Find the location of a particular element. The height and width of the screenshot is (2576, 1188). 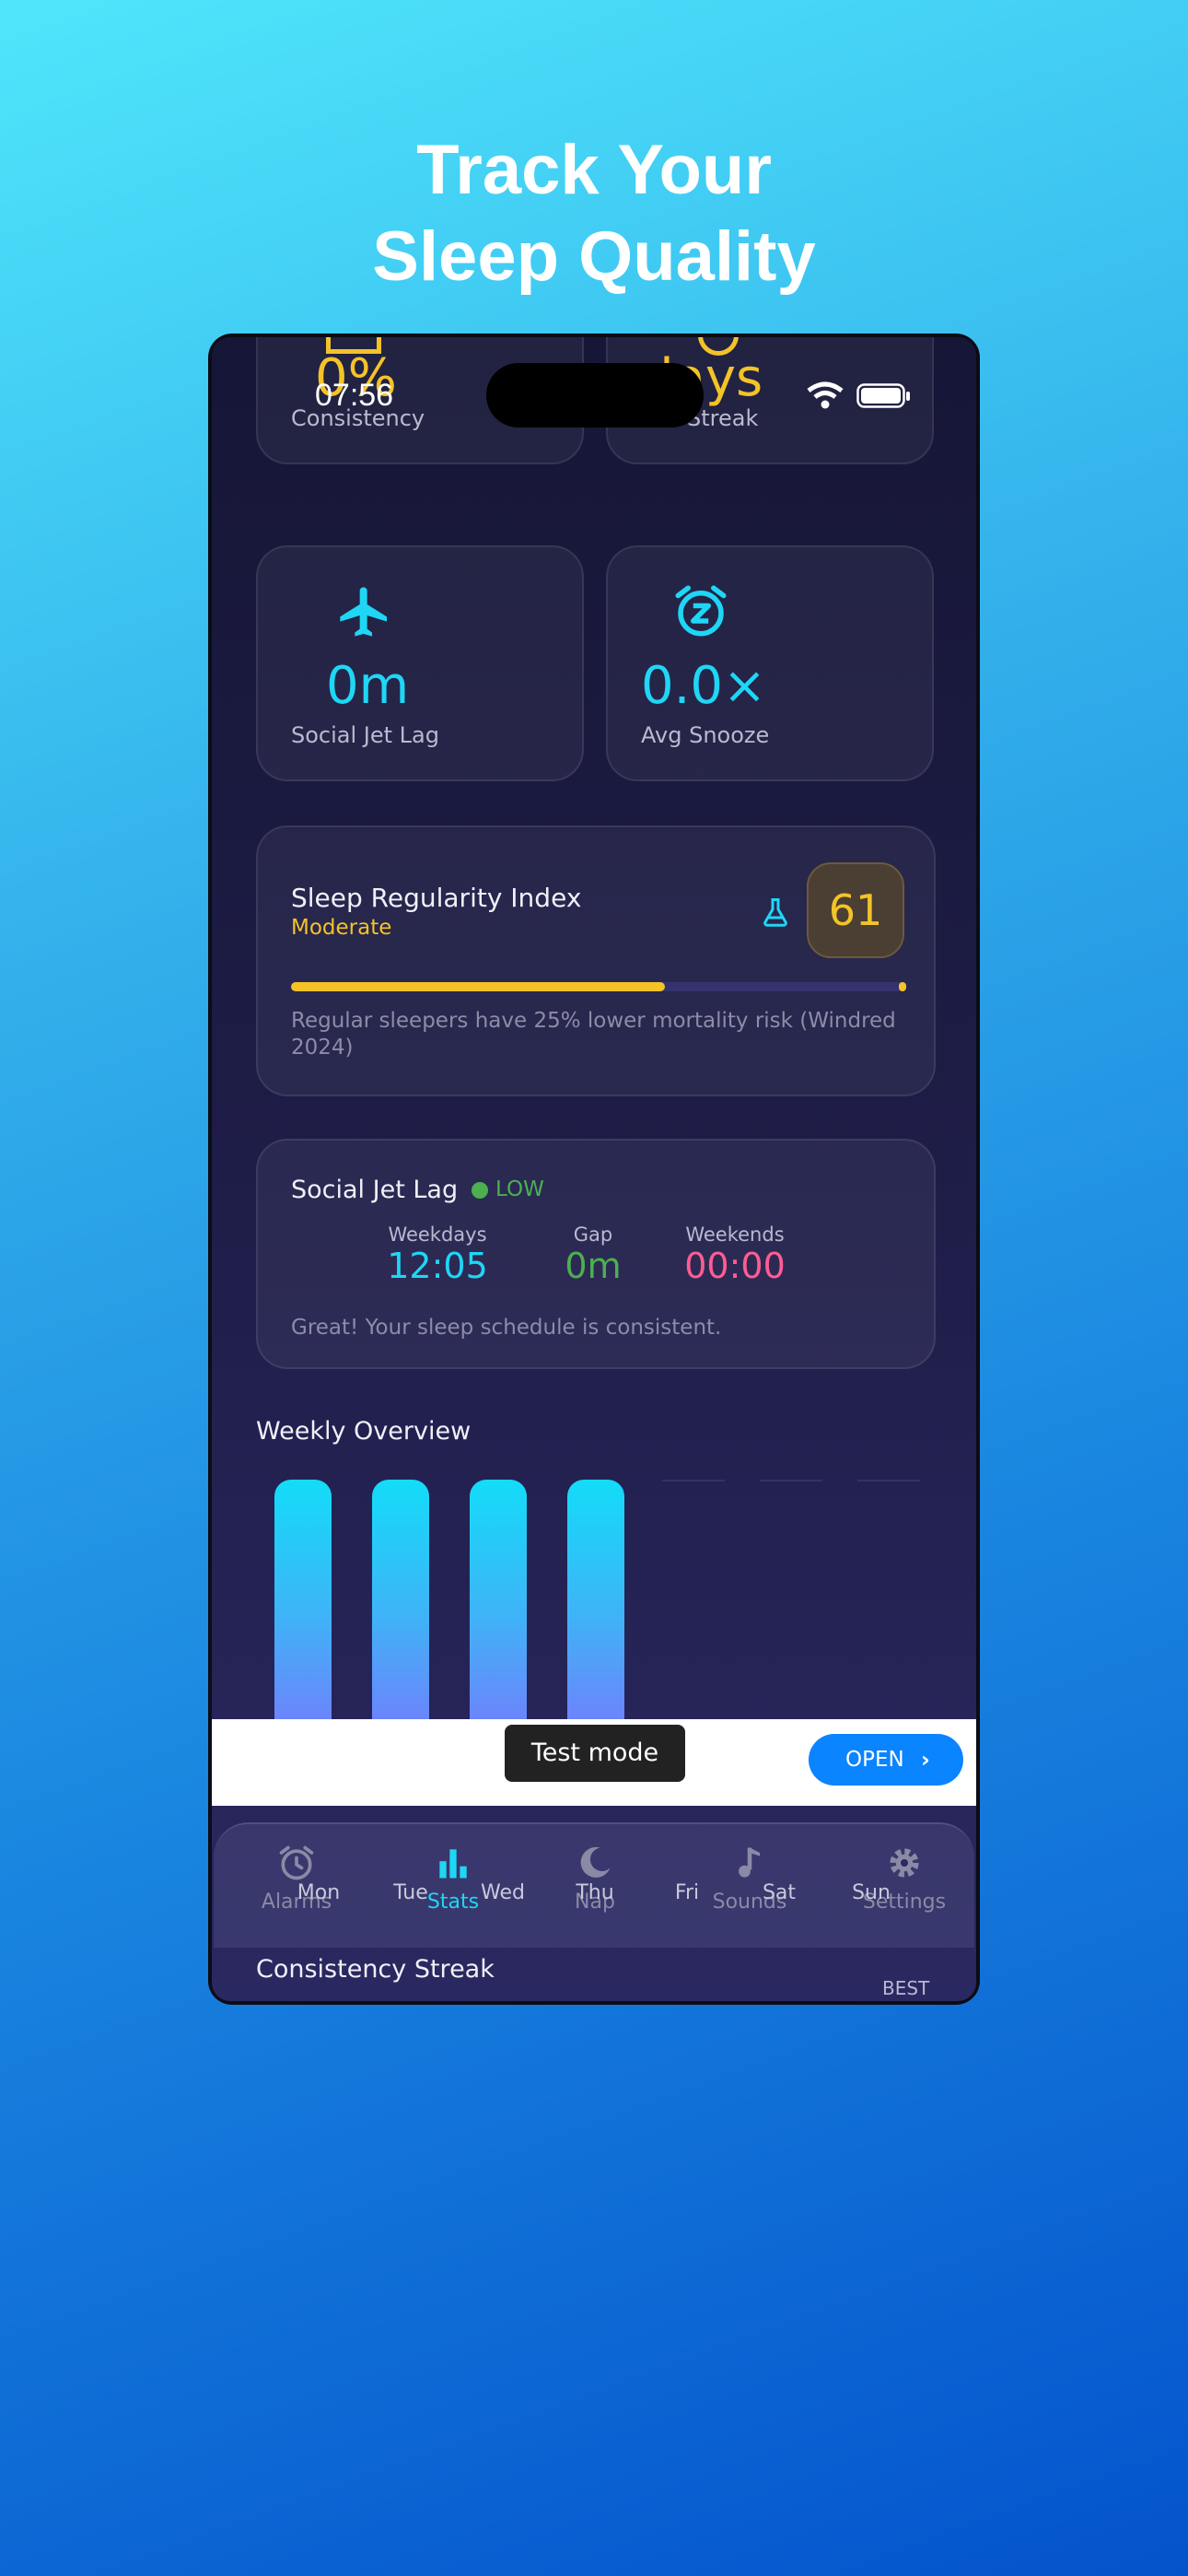

airplane-icon is located at coordinates (363, 612).